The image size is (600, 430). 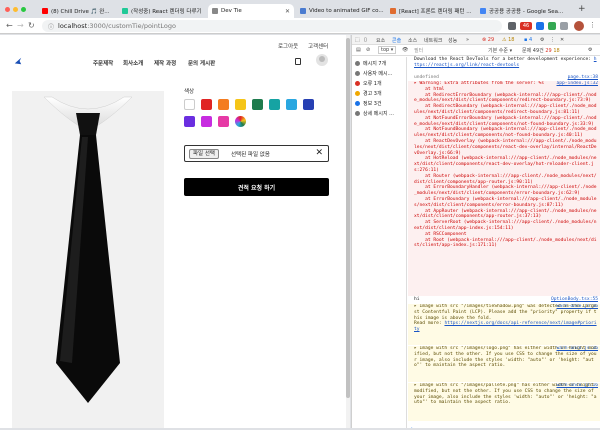 What do you see at coordinates (256, 153) in the screenshot?
I see `file-upload-field: 파일 선택 선택된 파일 없음 ✕` at bounding box center [256, 153].